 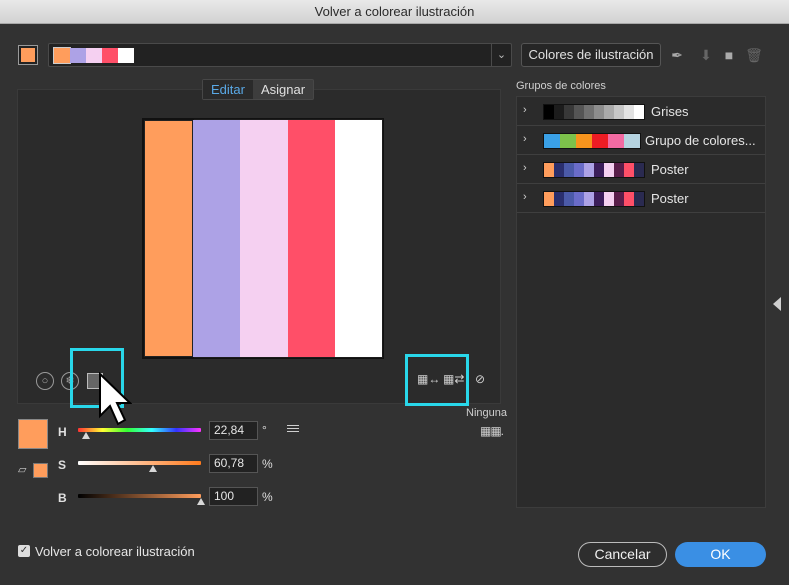 I want to click on eyedropper-icon: ✒, so click(x=677, y=55).